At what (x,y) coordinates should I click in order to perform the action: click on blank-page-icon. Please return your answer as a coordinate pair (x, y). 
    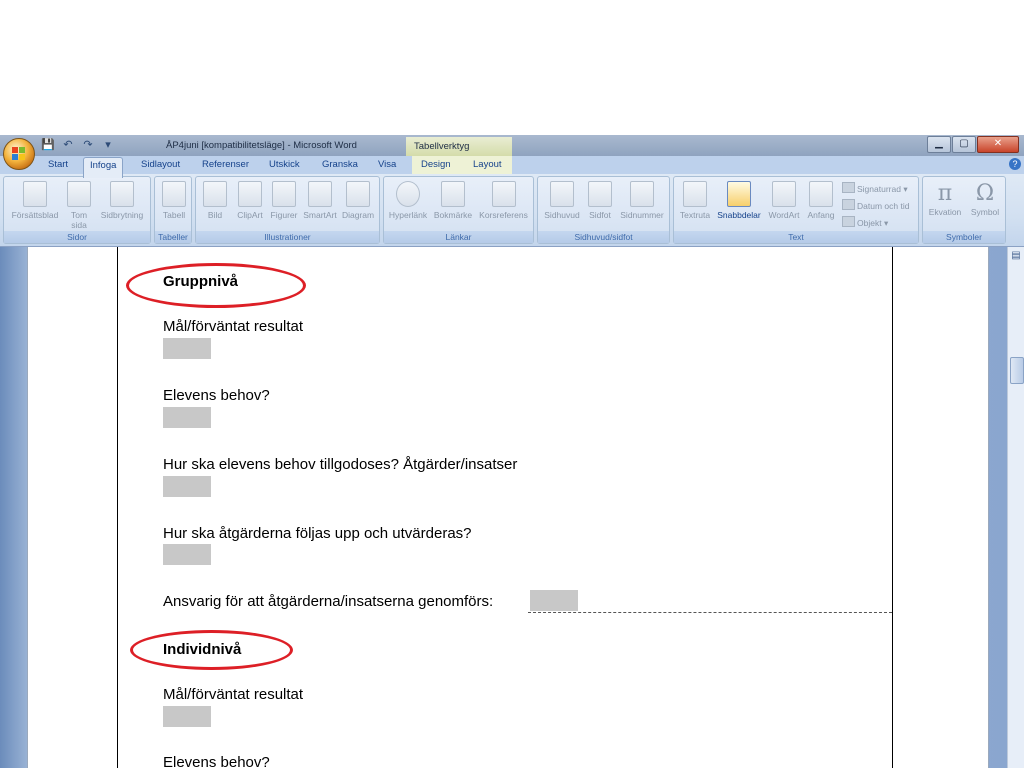
    Looking at the image, I should click on (79, 194).